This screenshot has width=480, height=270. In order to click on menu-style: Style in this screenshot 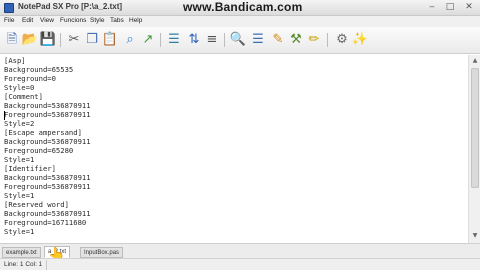, I will do `click(97, 20)`.